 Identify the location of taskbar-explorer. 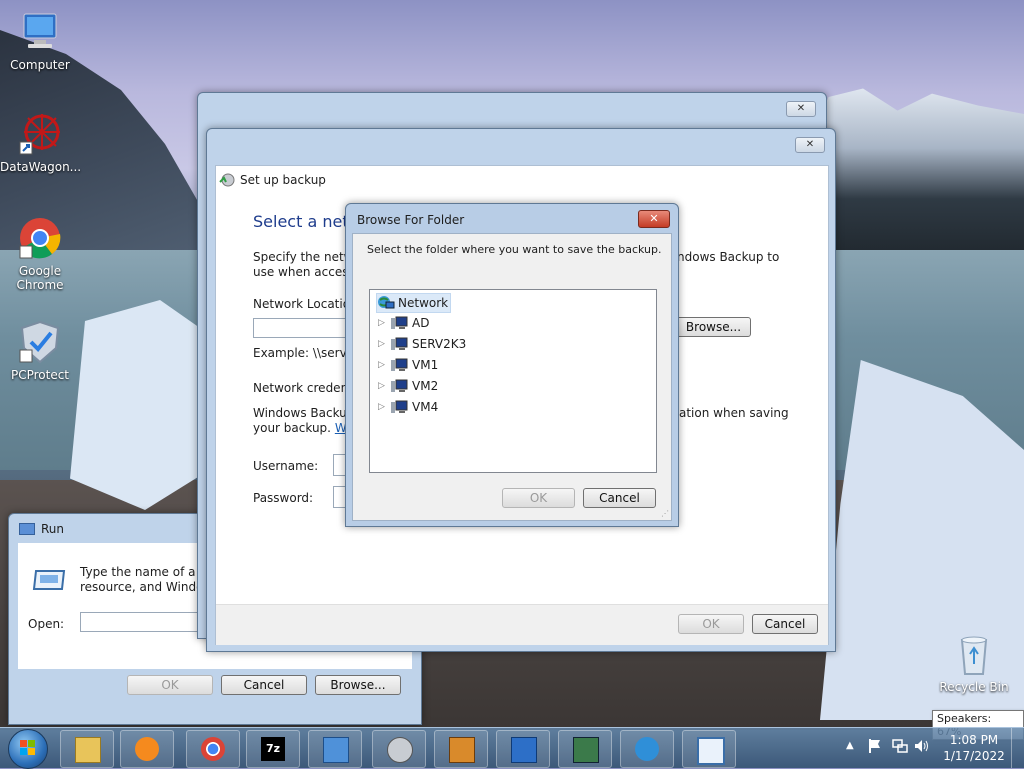
(87, 749).